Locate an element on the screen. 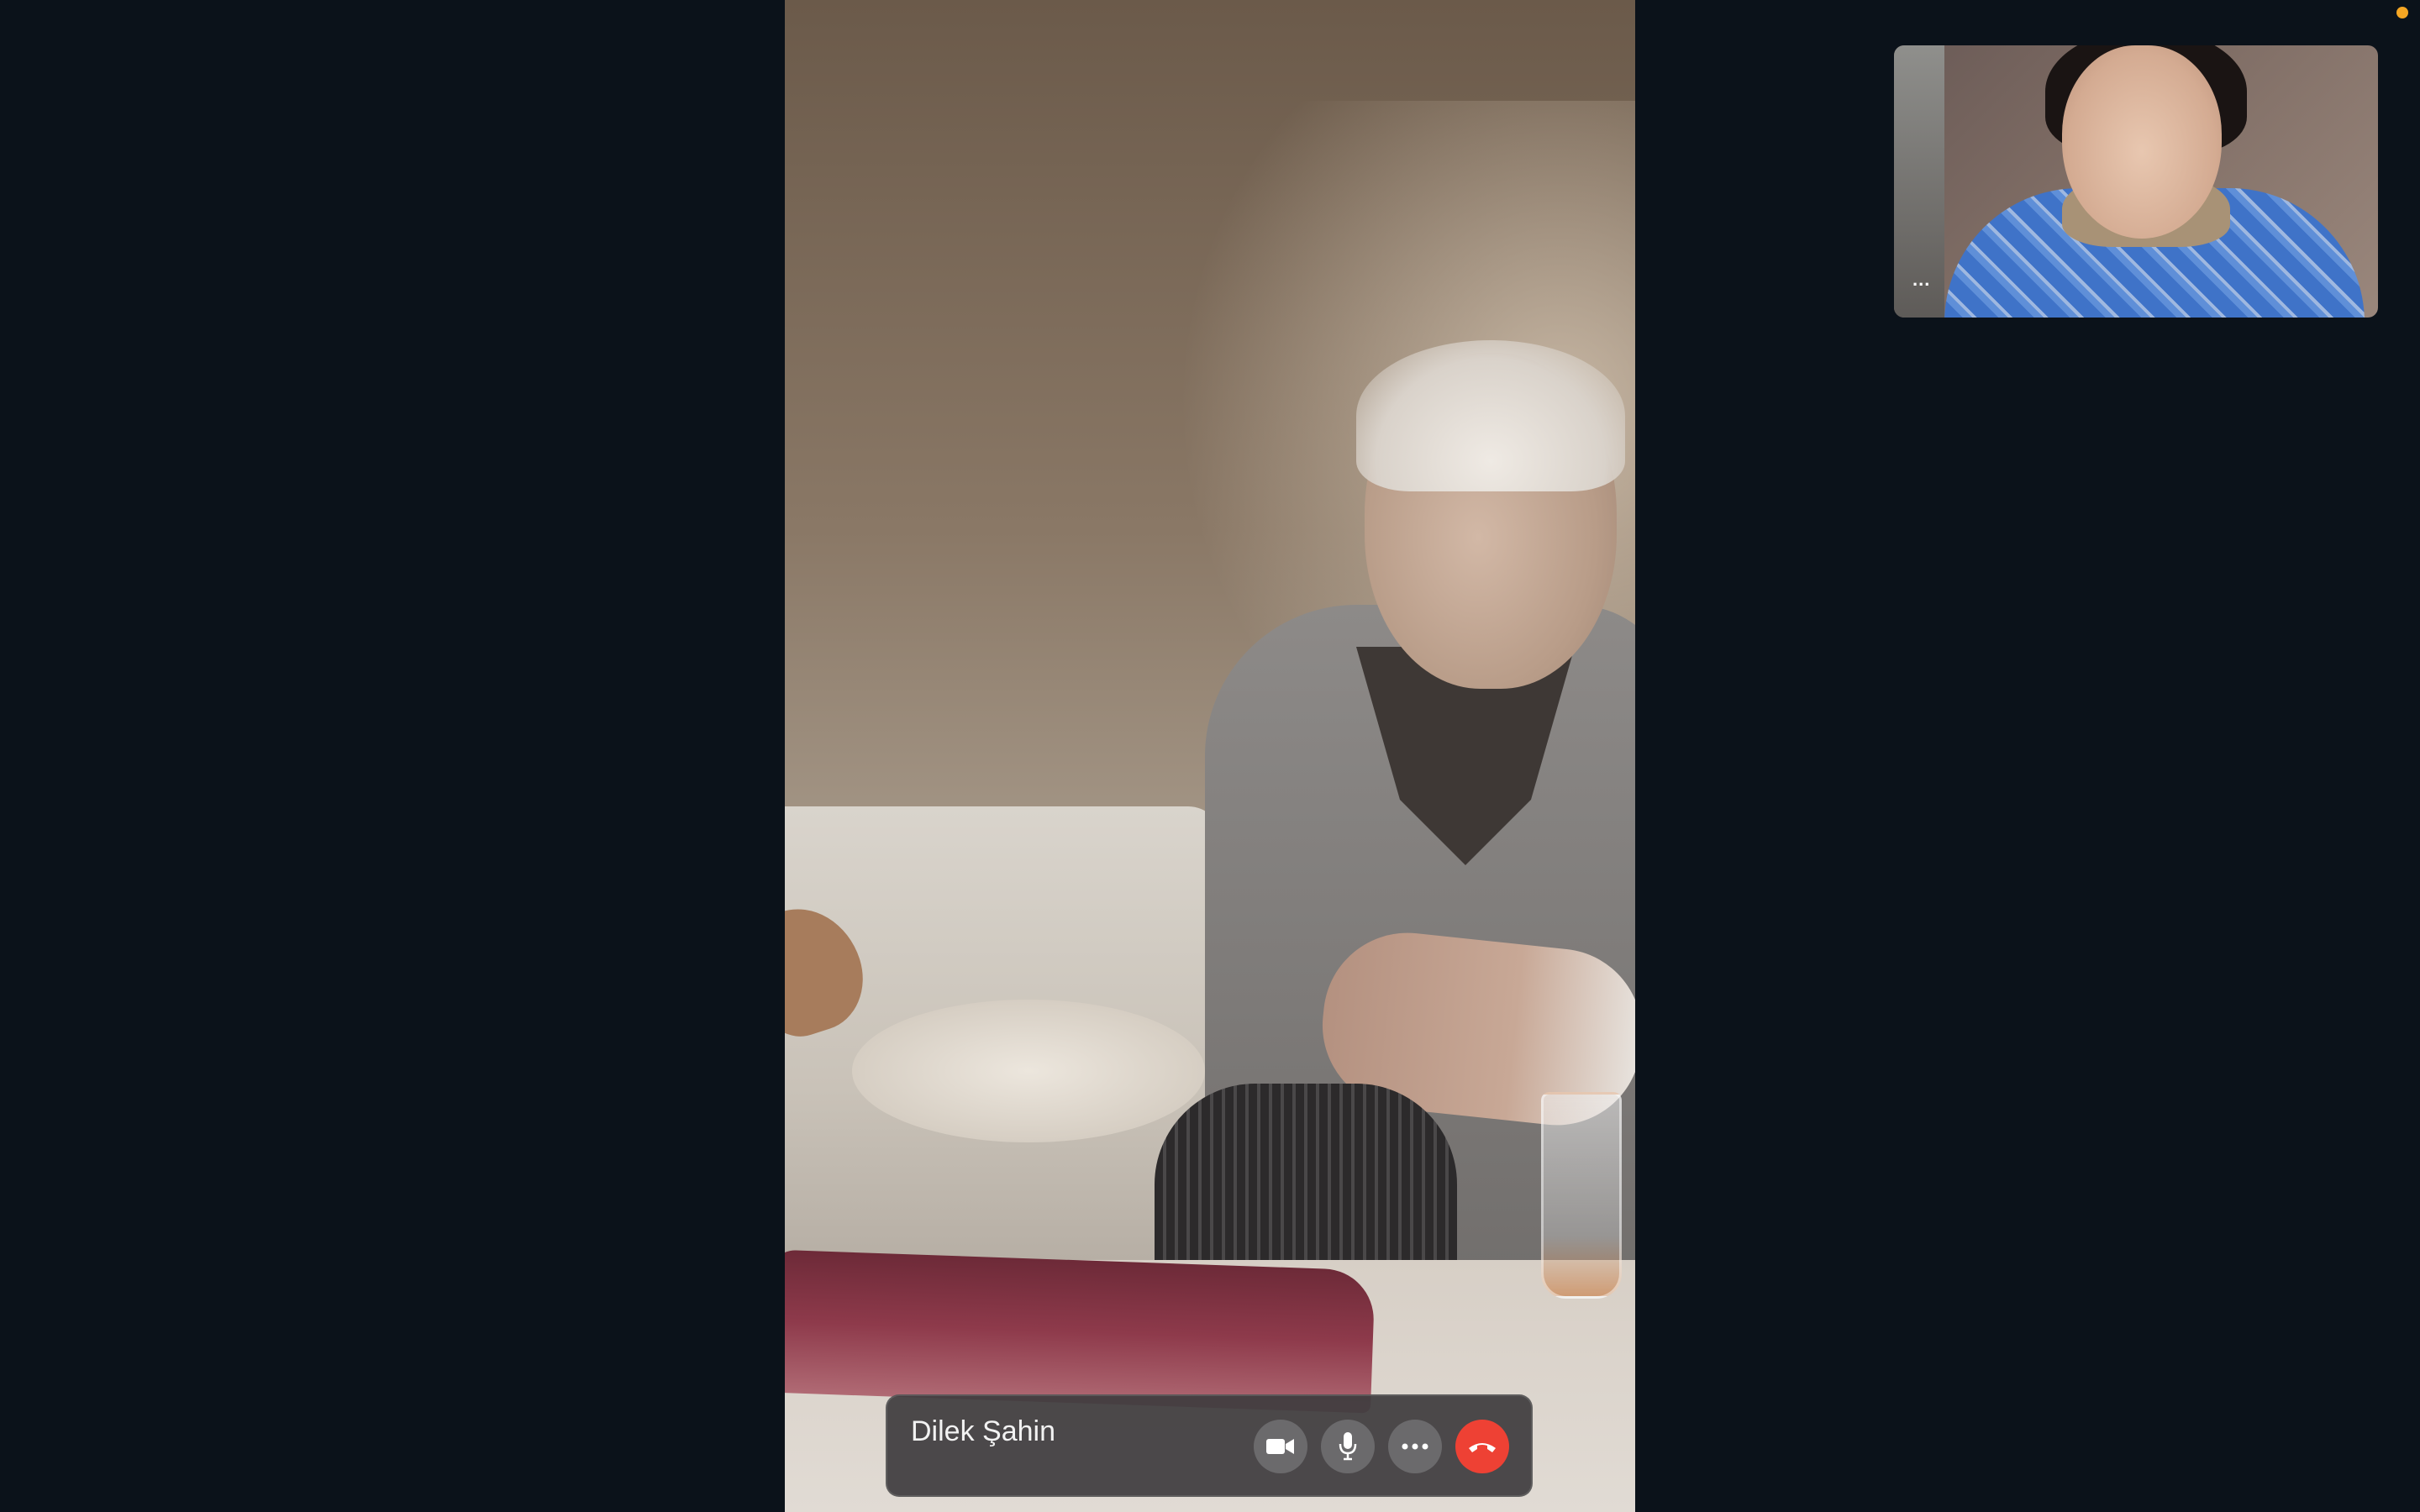 The width and height of the screenshot is (2420, 1512). video-blanket is located at coordinates (1028, 1071).